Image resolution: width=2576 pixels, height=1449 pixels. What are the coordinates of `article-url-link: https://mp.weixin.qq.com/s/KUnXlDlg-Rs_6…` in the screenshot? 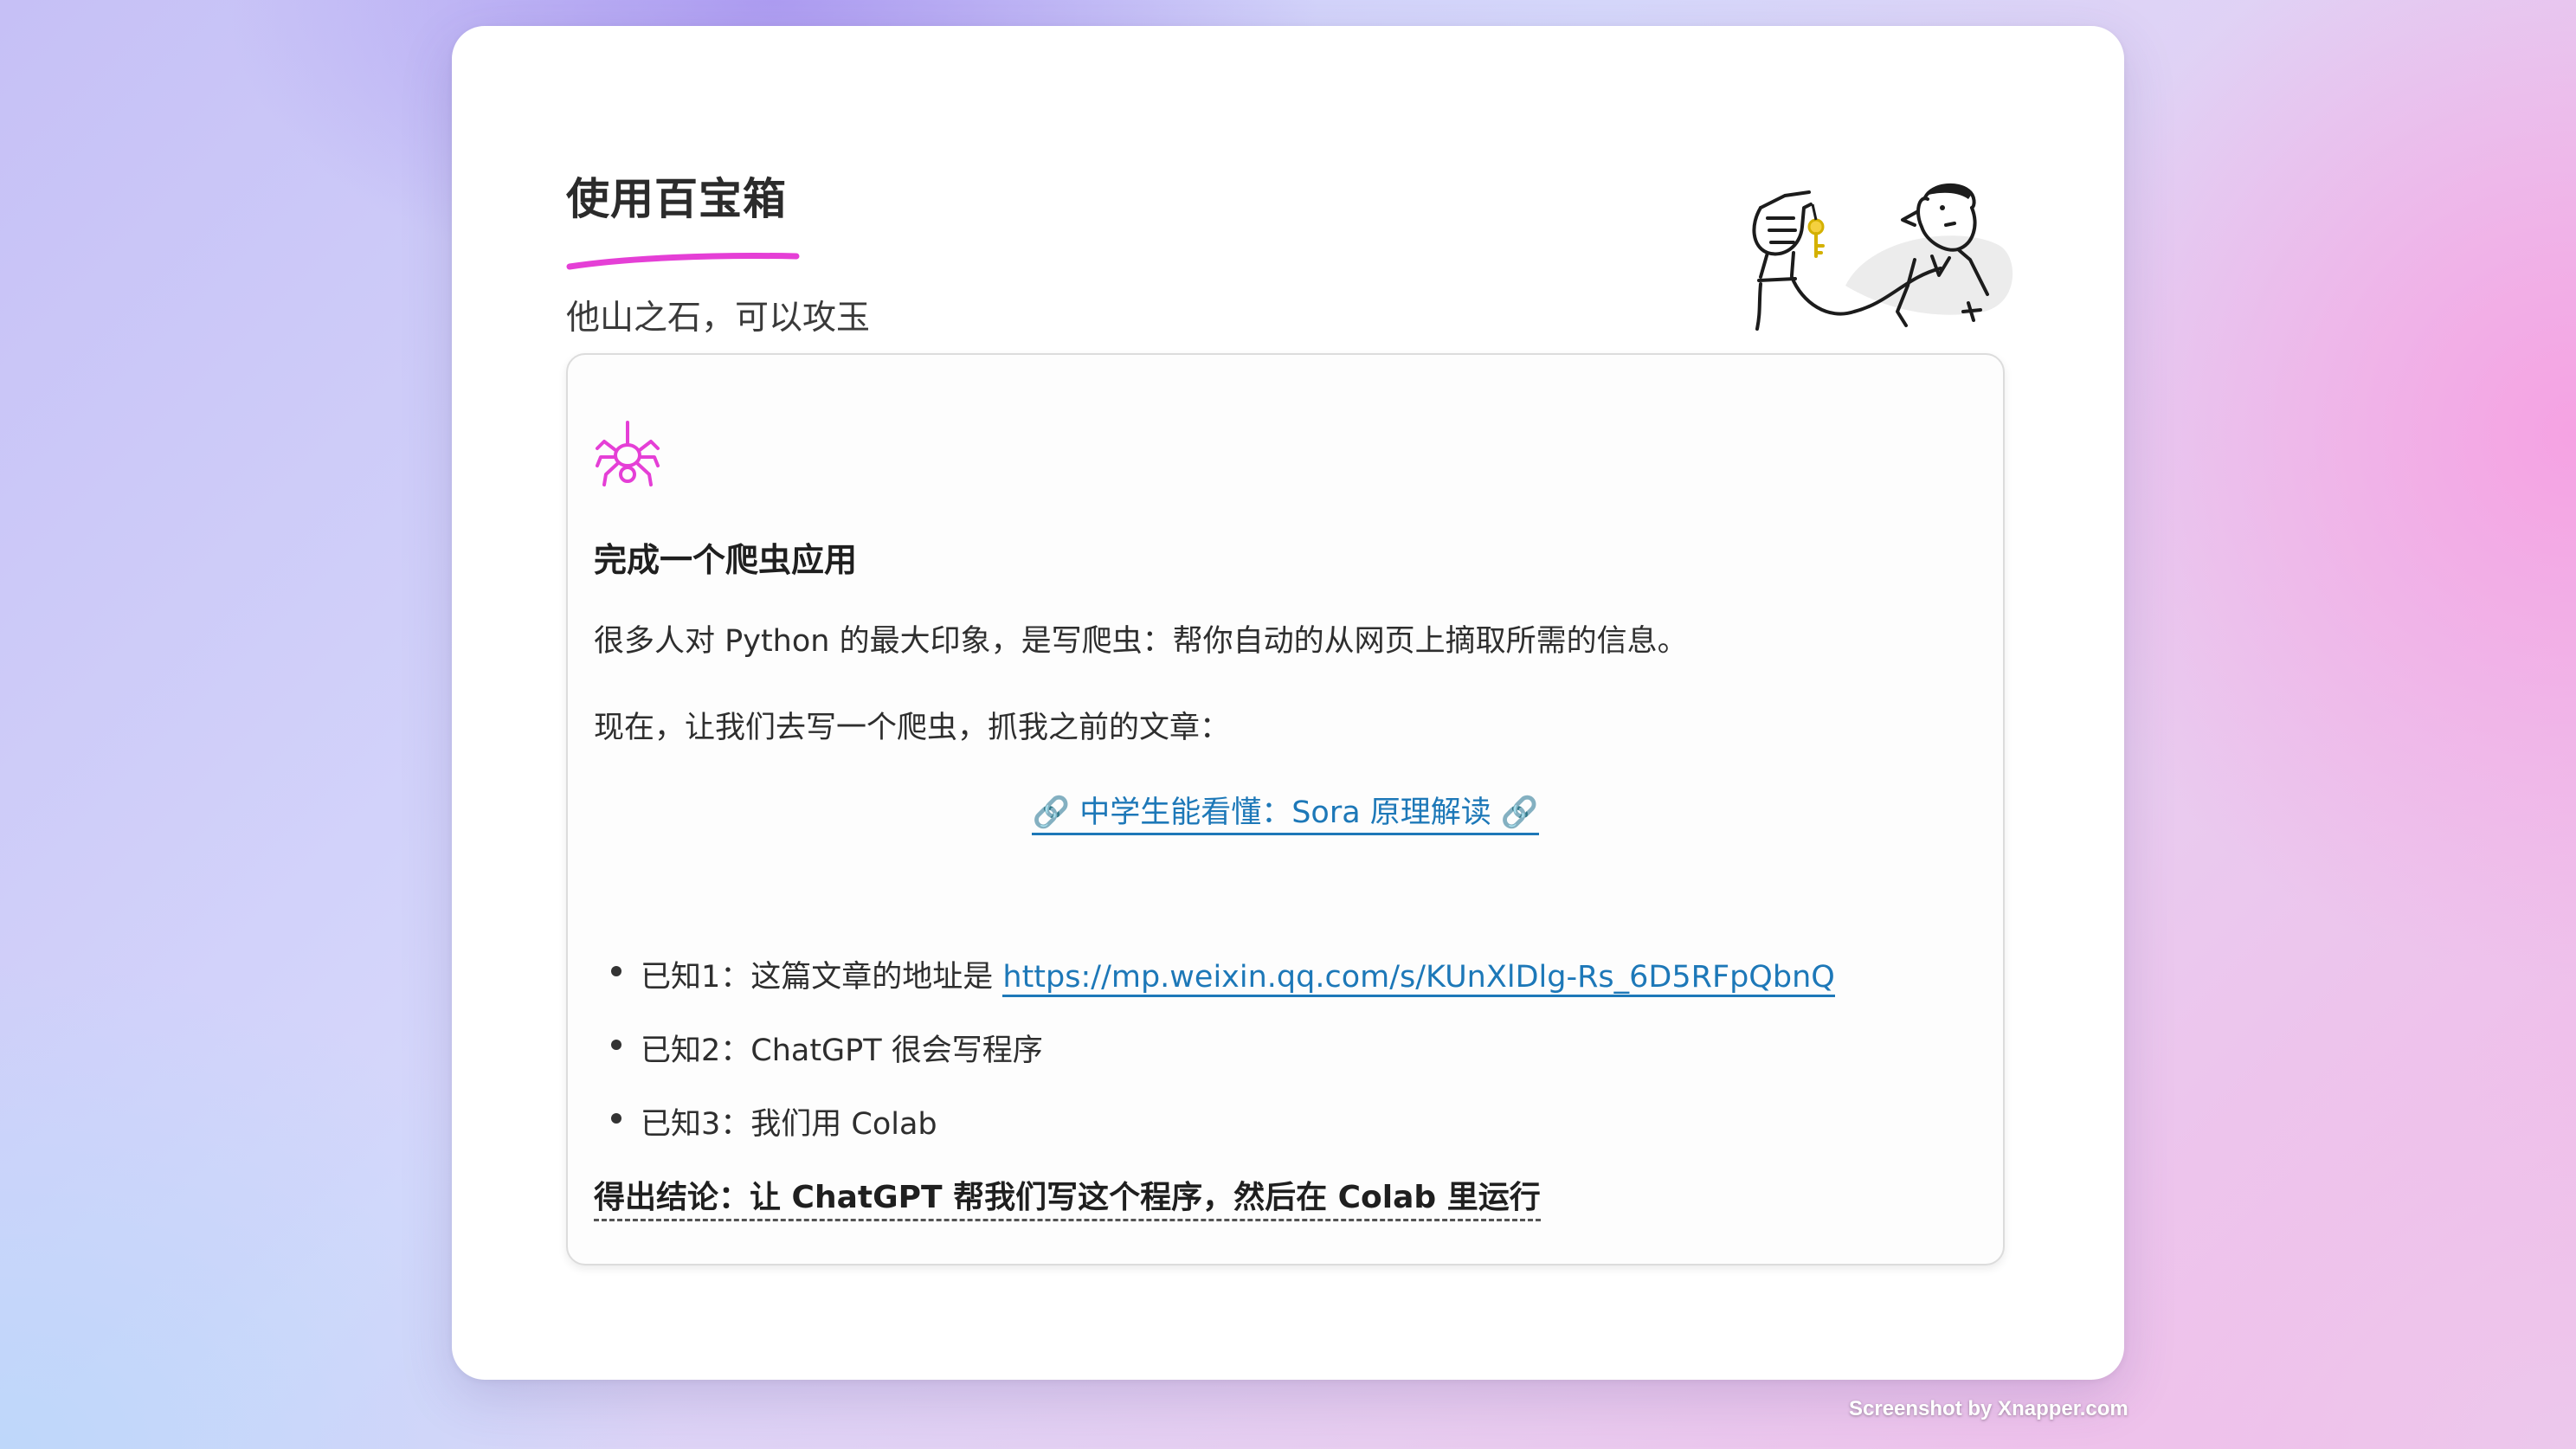 It's located at (1418, 978).